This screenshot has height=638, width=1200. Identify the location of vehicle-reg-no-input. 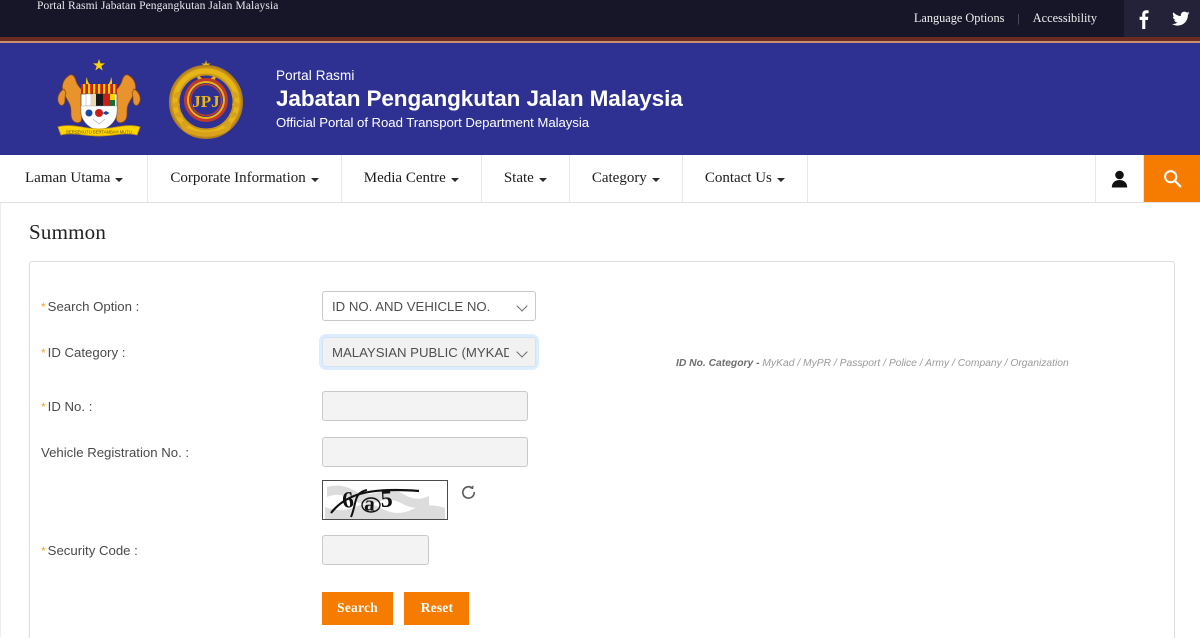
(425, 452).